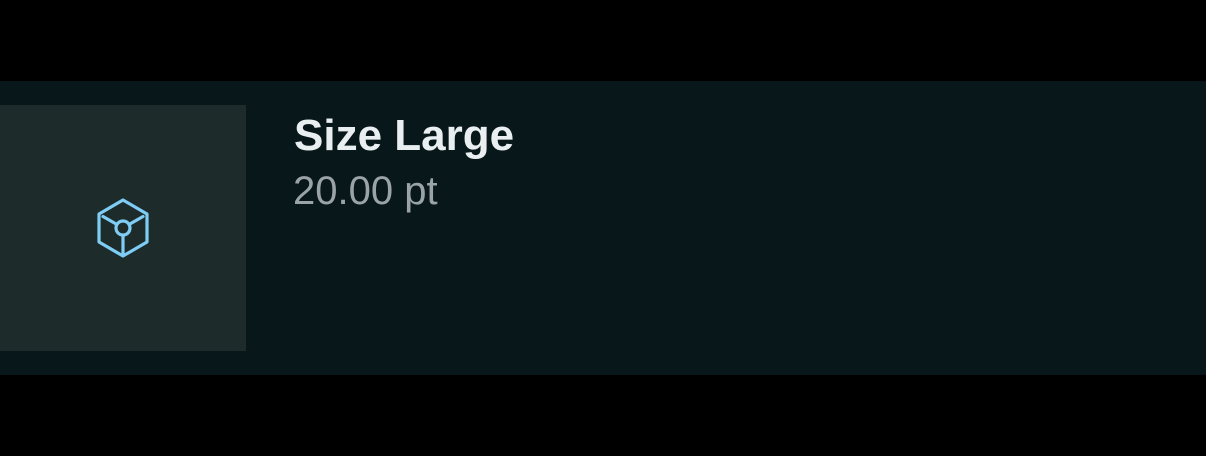 This screenshot has height=456, width=1206. I want to click on item-value: 20.00 pt, so click(365, 191).